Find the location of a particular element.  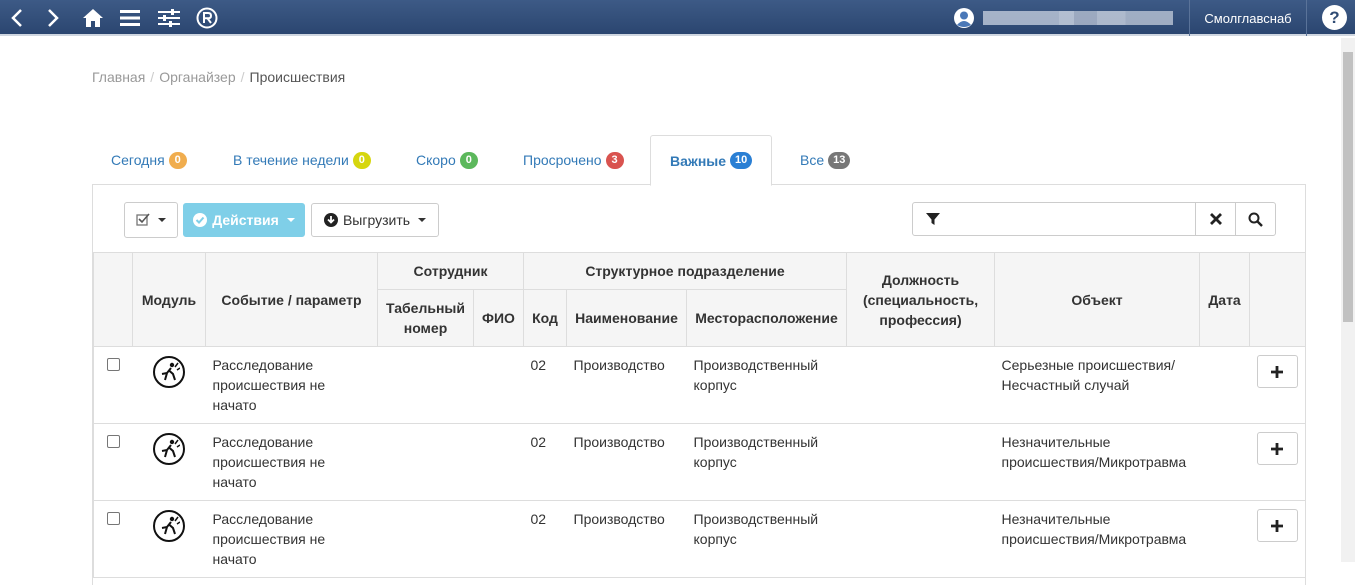

breadcrumb-current: Происшествия is located at coordinates (297, 77).